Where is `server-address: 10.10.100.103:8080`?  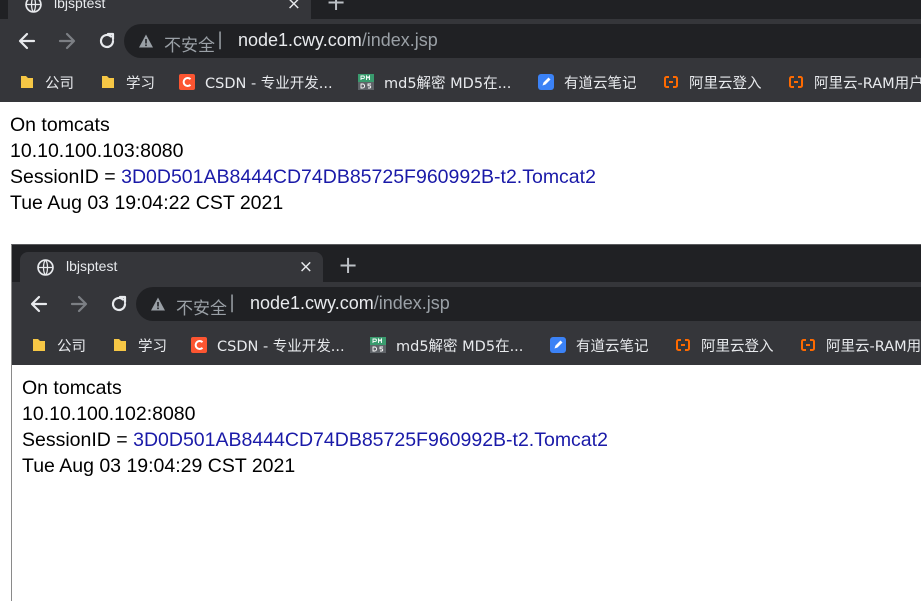 server-address: 10.10.100.103:8080 is located at coordinates (97, 151).